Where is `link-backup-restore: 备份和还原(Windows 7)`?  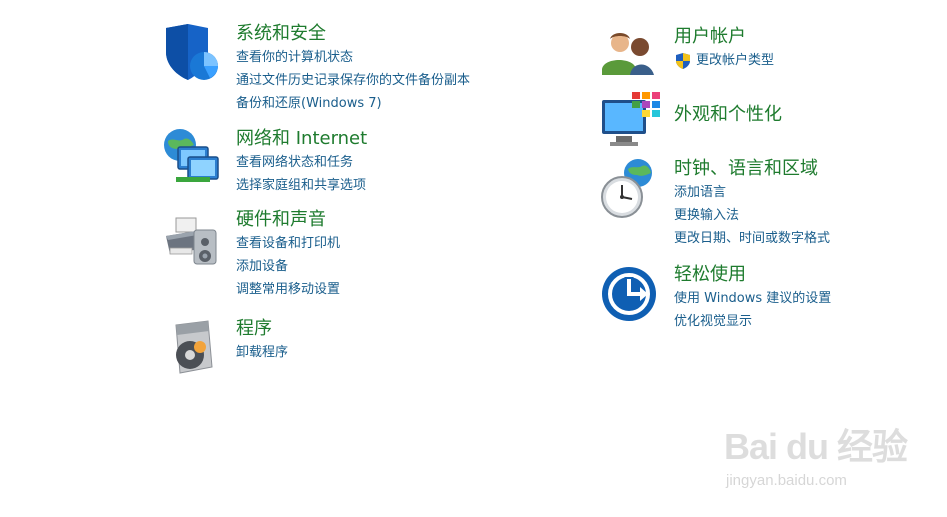 link-backup-restore: 备份和还原(Windows 7) is located at coordinates (353, 103).